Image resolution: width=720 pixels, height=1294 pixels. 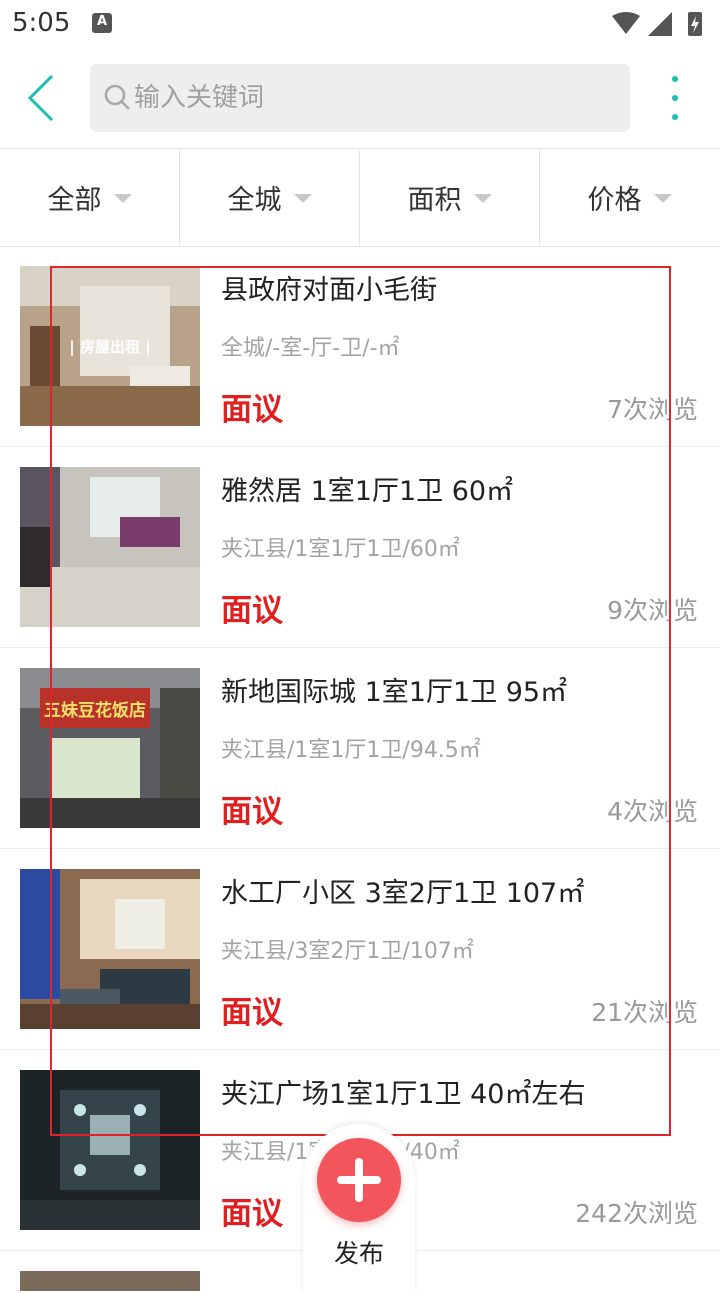 I want to click on listing-meta: 夹江县/1室1厅1卫/60㎡, so click(x=340, y=549).